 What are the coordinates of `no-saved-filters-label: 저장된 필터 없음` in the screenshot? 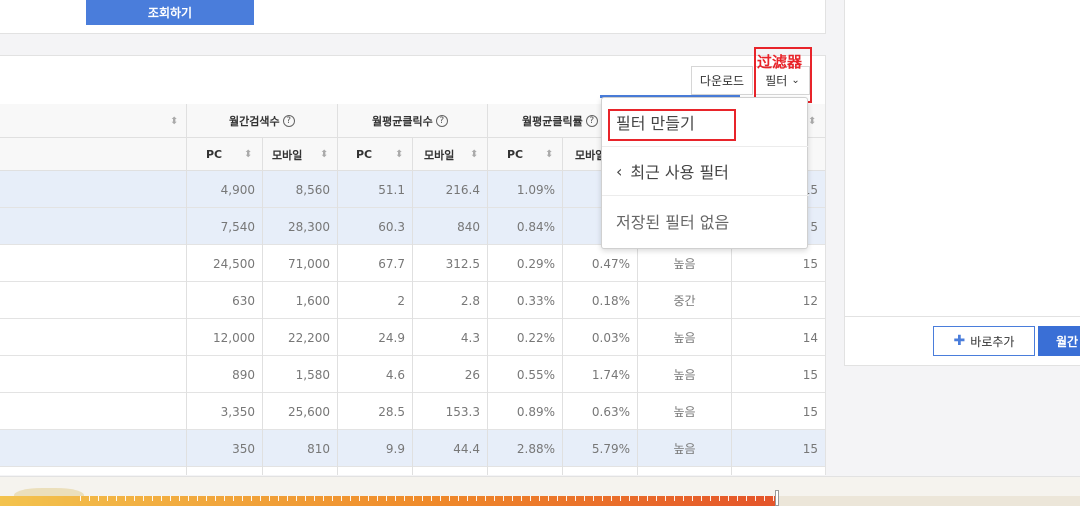 It's located at (673, 222).